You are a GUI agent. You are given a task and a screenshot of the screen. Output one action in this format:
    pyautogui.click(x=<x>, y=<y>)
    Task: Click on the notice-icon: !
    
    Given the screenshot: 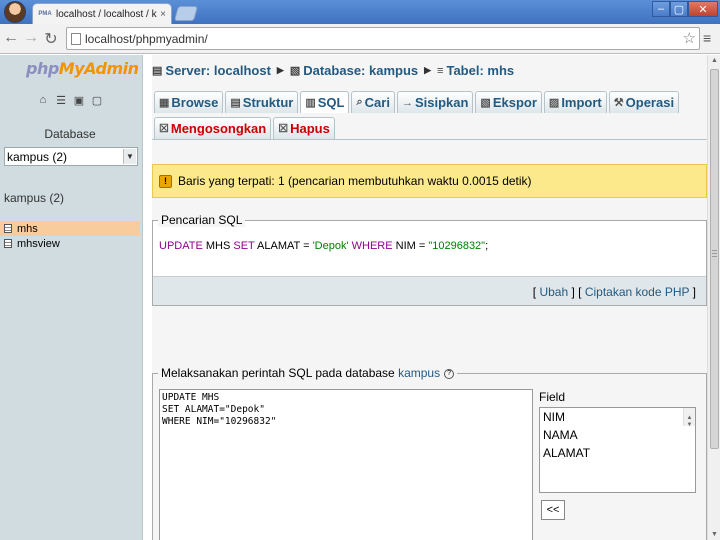 What is the action you would take?
    pyautogui.click(x=165, y=181)
    